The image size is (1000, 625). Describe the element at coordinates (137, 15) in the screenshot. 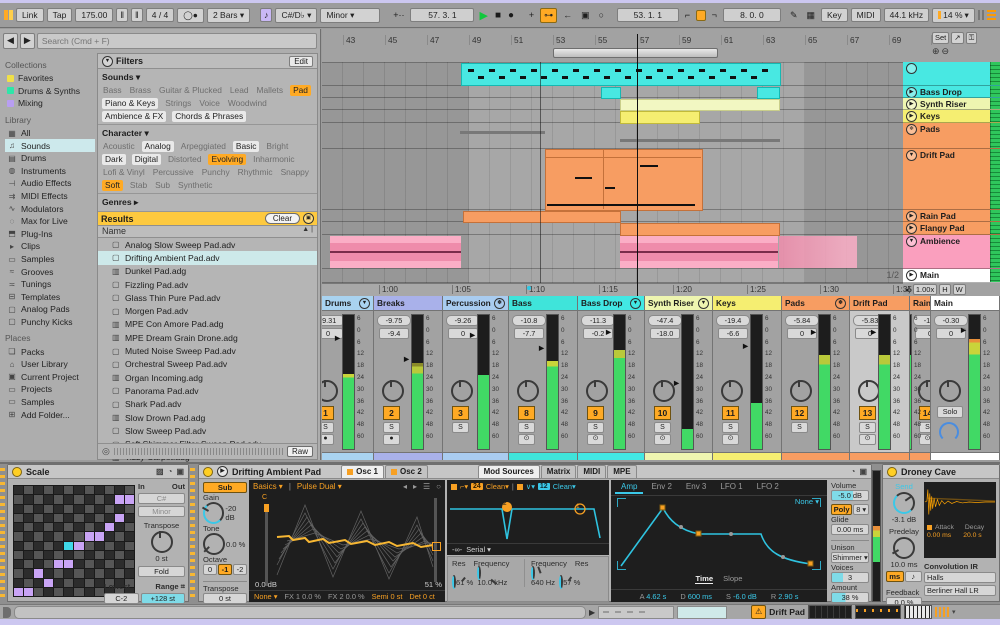

I see `nudge-up-button: ‖` at that location.